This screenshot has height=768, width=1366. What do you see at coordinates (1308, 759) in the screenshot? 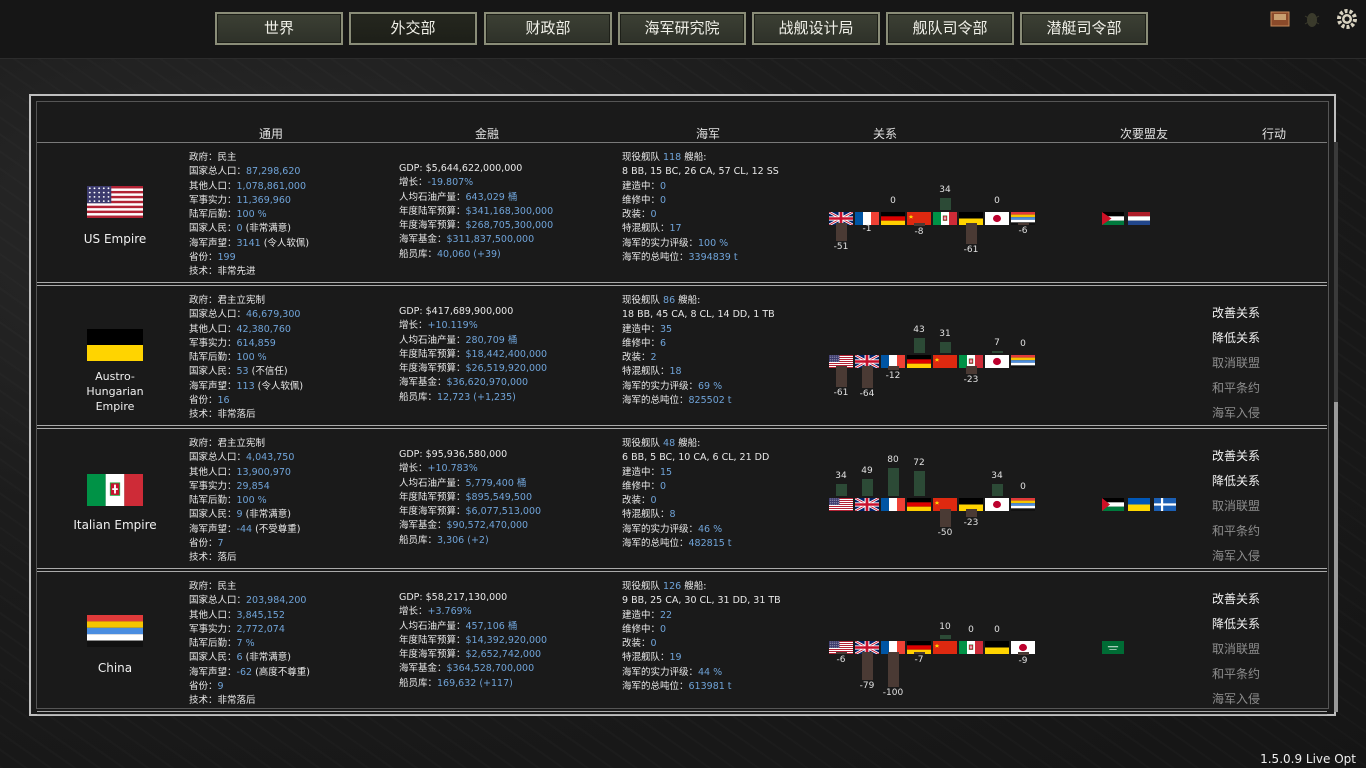
I see `version-label: 1.5.0.9 Live Opt` at bounding box center [1308, 759].